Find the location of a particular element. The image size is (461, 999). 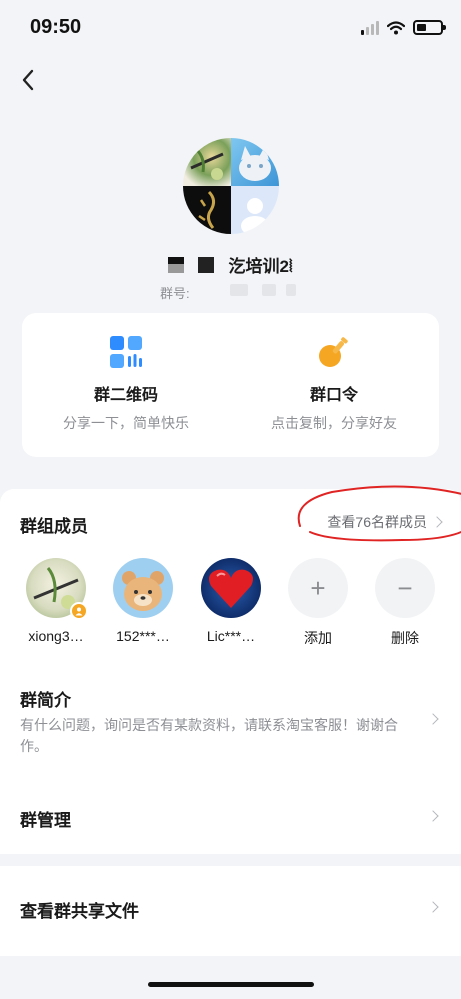

owner-badge-icon is located at coordinates (79, 611).